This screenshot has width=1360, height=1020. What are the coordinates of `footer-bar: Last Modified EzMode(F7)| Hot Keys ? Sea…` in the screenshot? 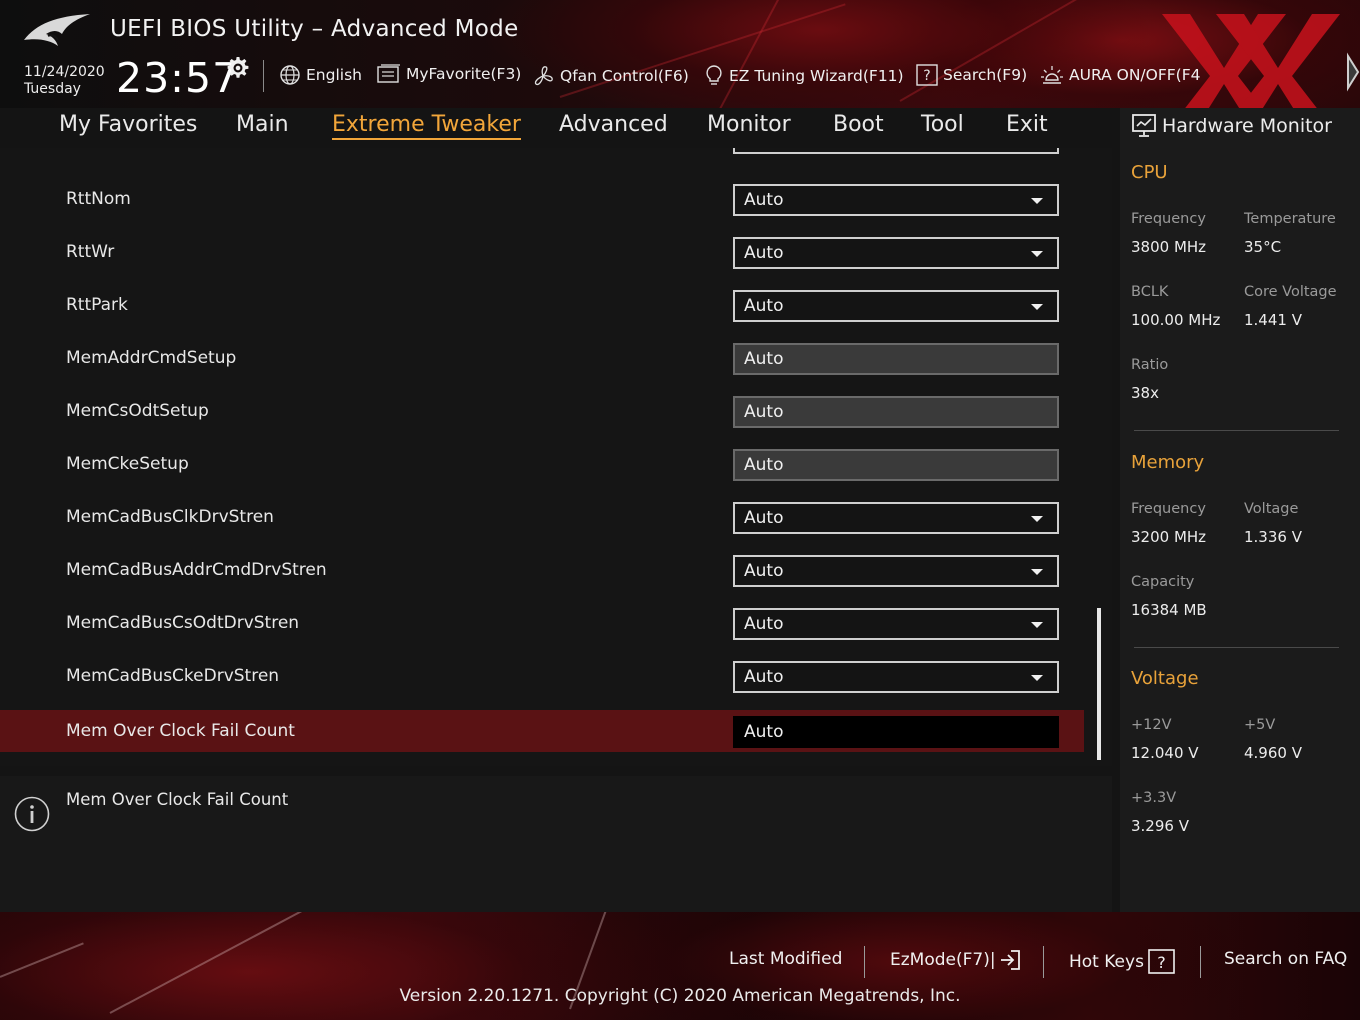 It's located at (680, 966).